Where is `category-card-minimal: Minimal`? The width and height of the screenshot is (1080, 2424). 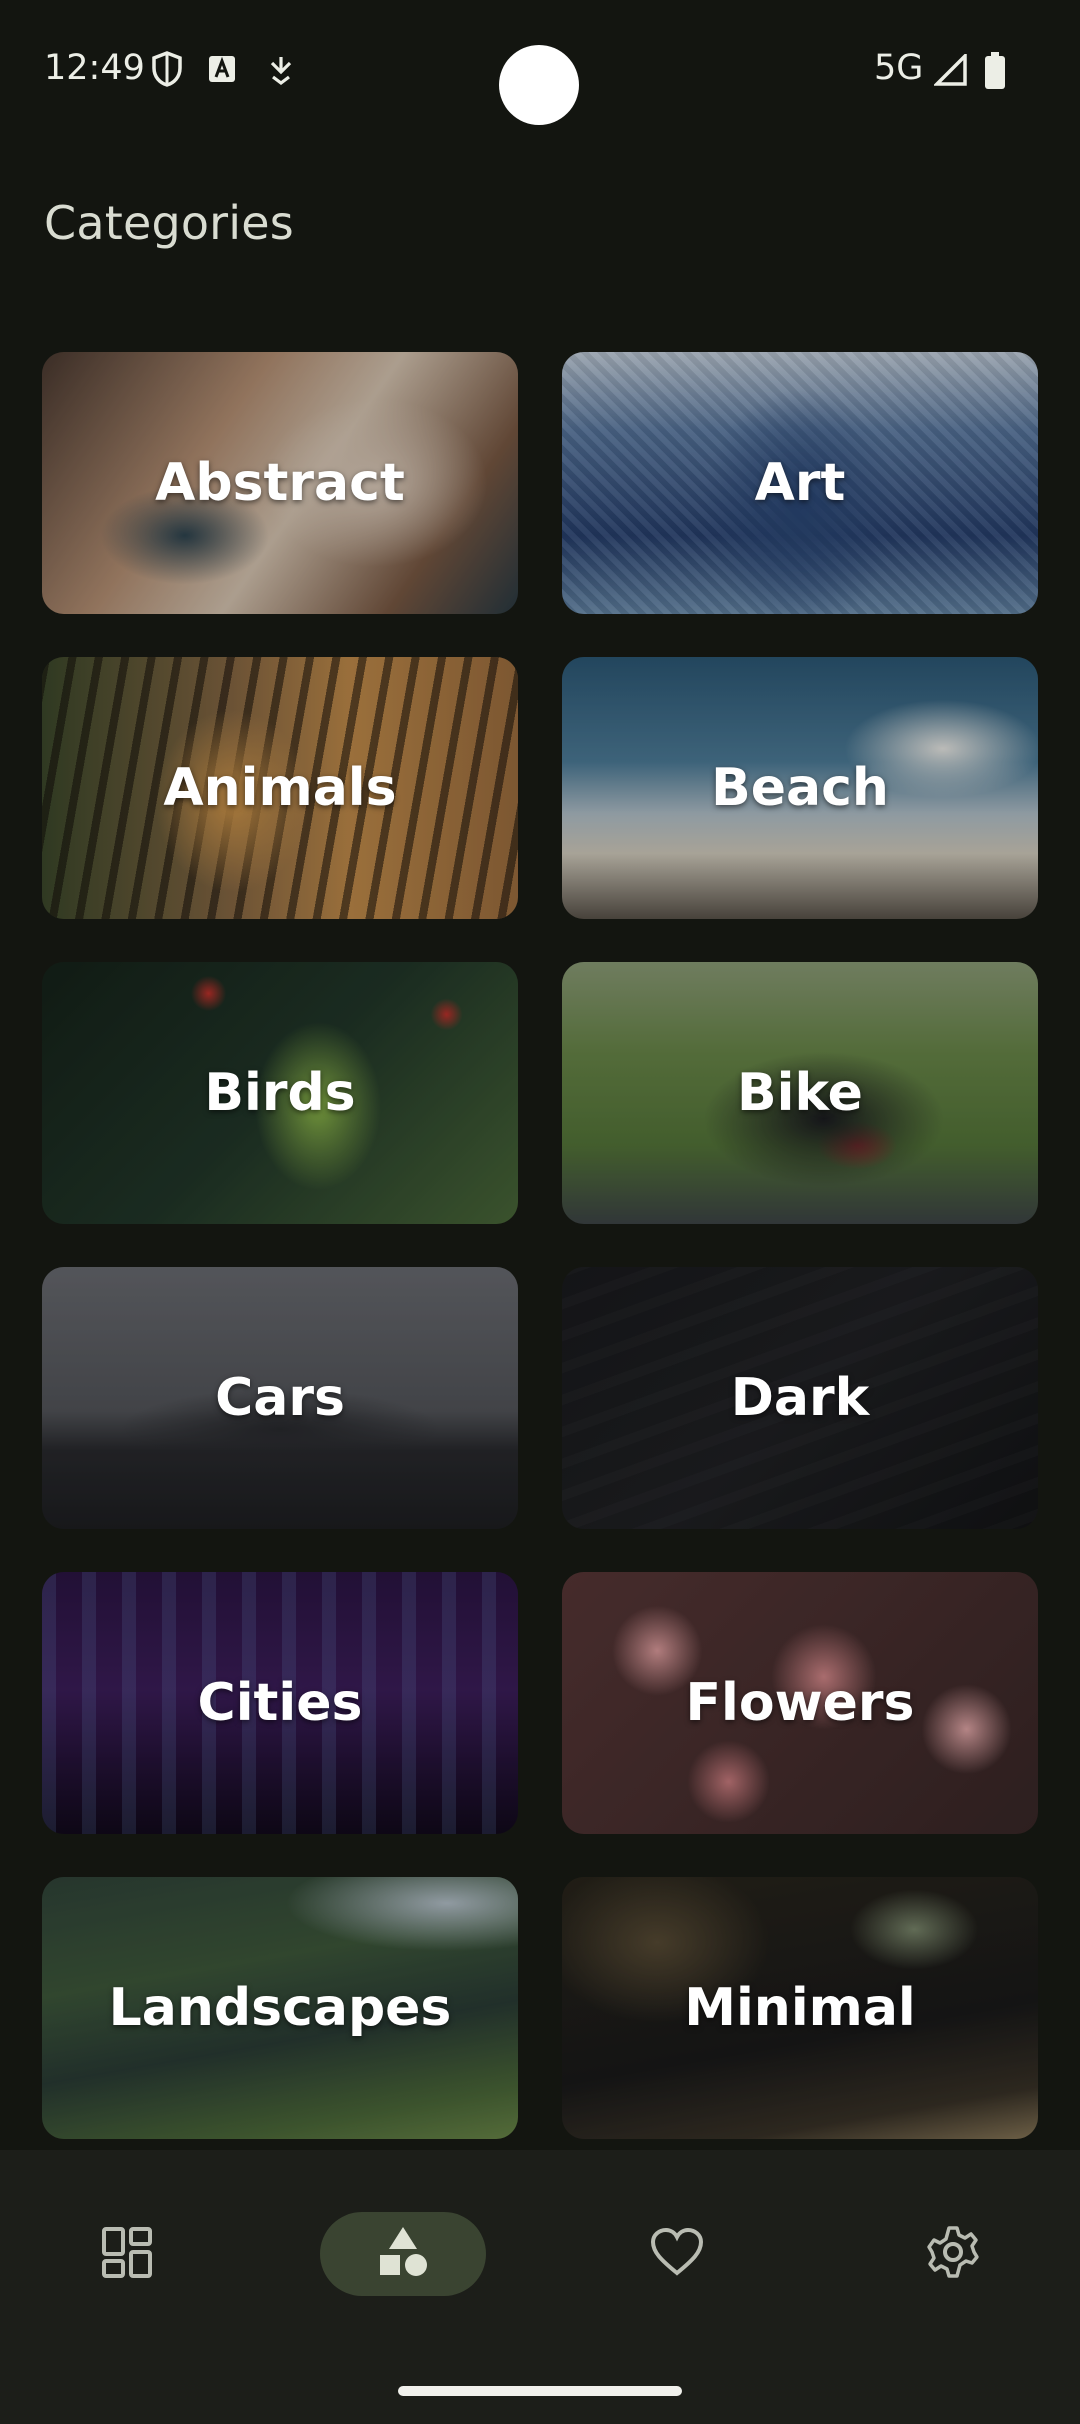 category-card-minimal: Minimal is located at coordinates (800, 2008).